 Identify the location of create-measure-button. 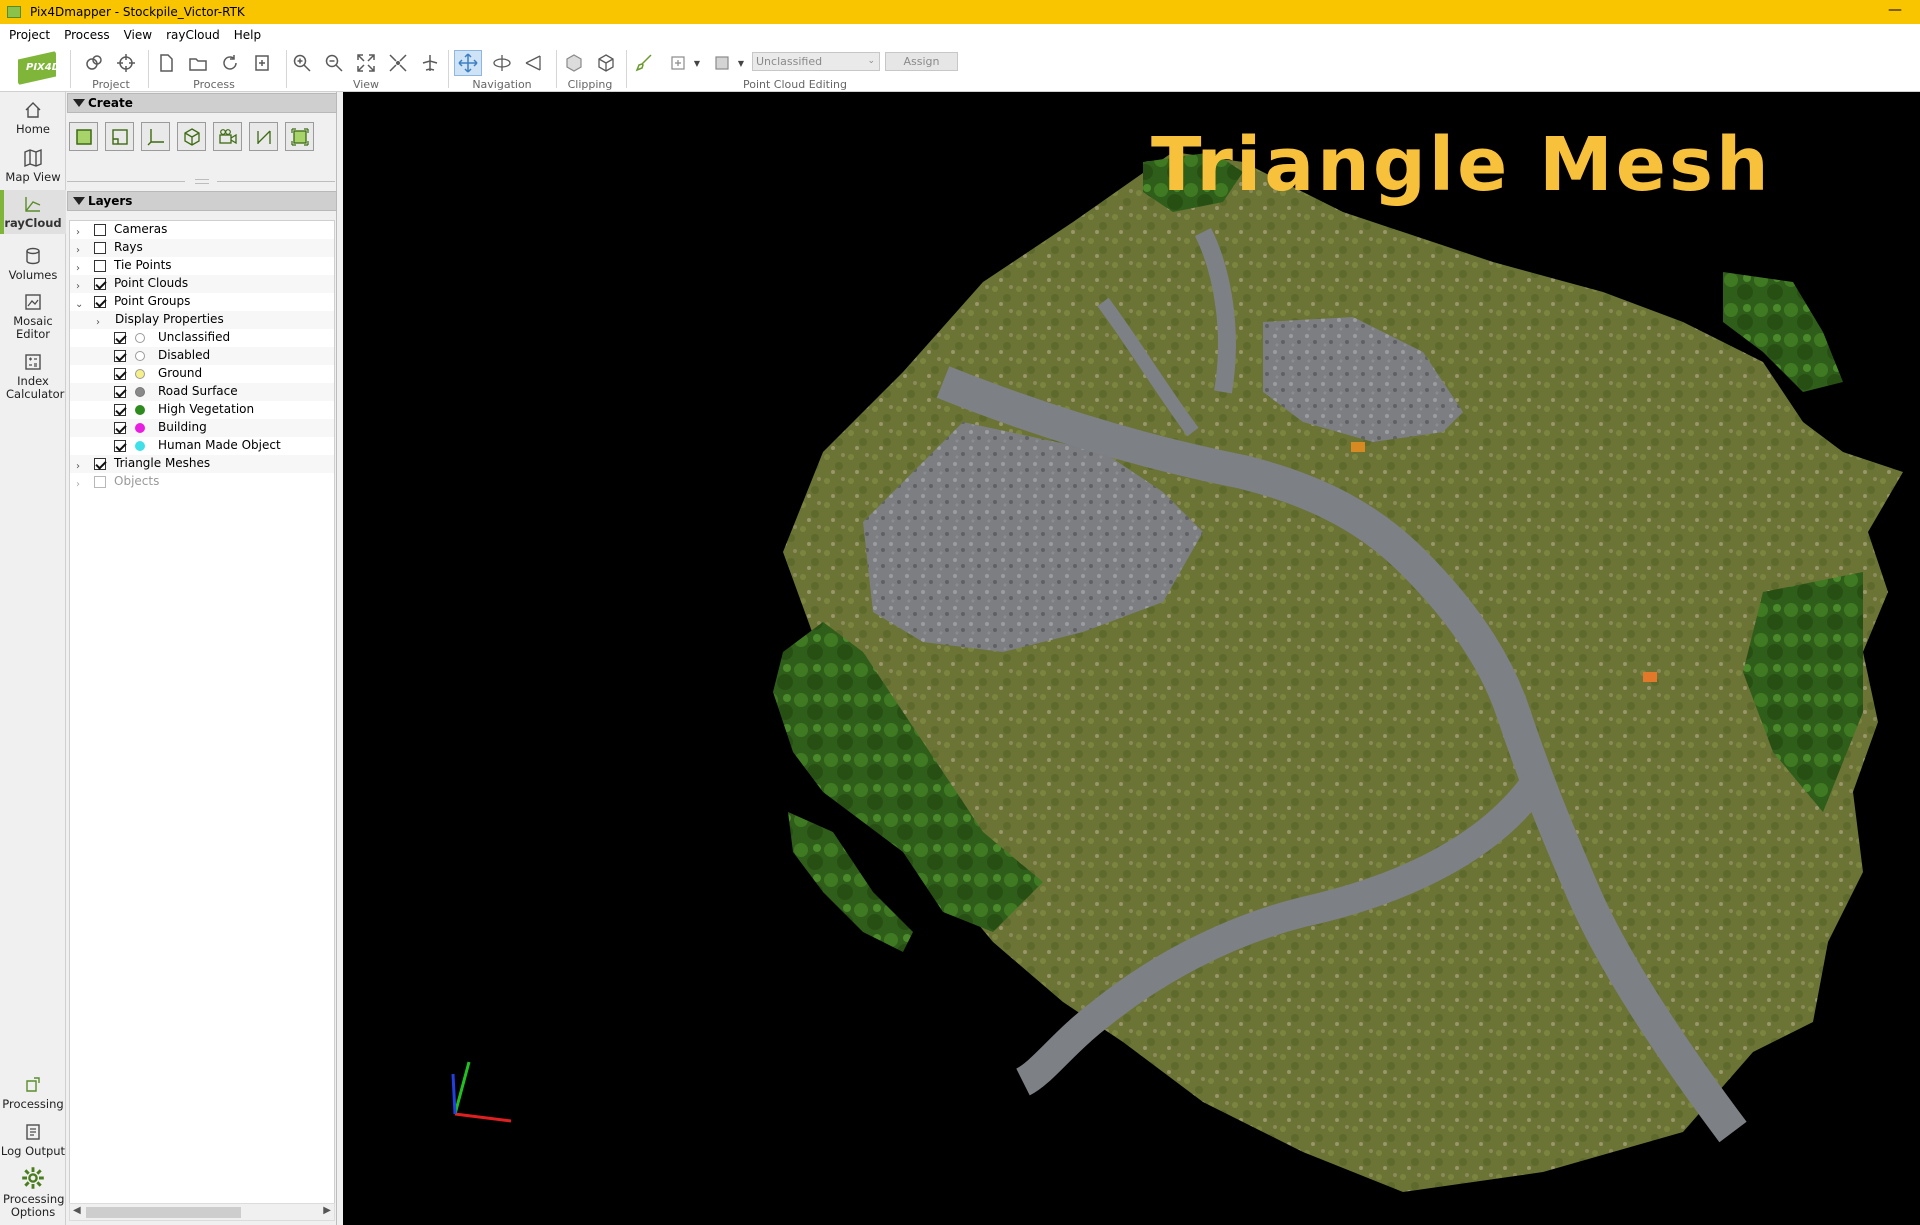
(263, 136).